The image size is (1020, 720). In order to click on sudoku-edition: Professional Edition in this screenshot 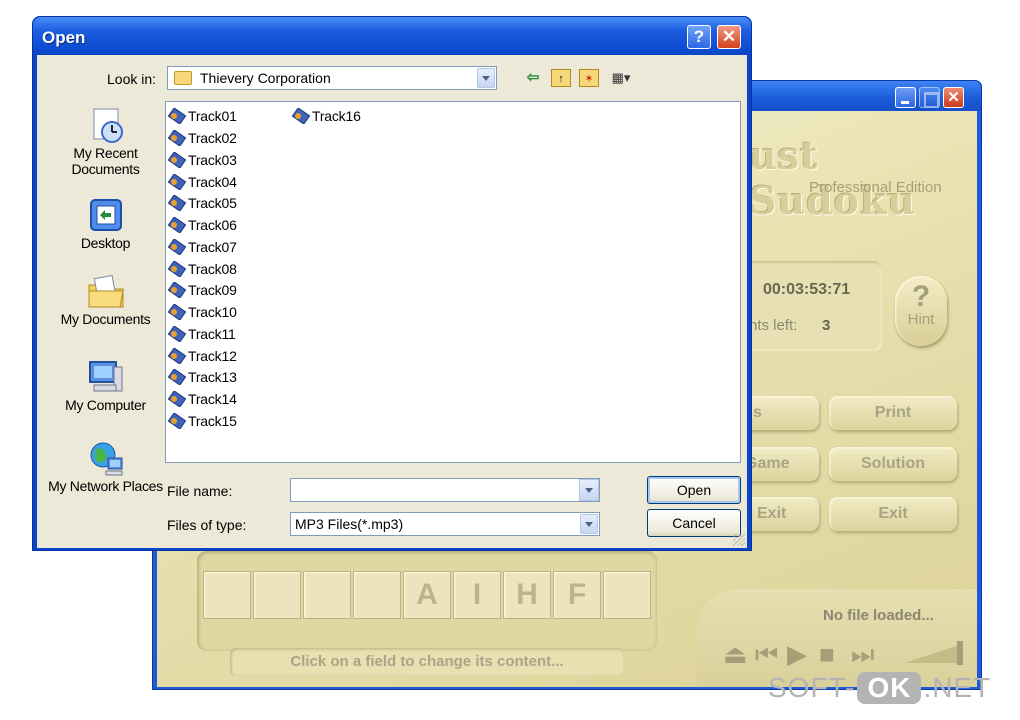, I will do `click(875, 187)`.